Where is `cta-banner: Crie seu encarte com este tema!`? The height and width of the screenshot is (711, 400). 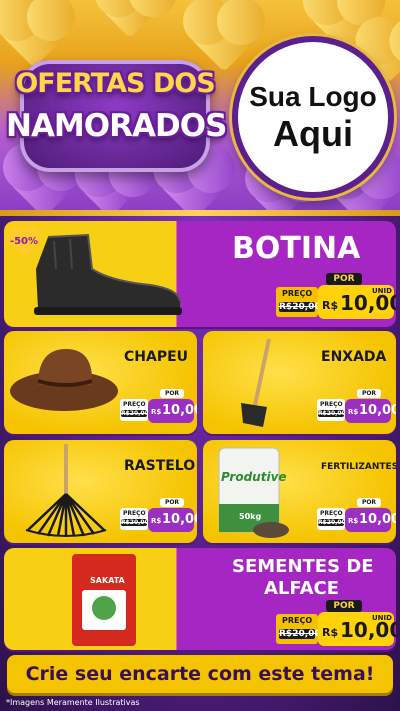
cta-banner: Crie seu encarte com este tema! is located at coordinates (200, 674).